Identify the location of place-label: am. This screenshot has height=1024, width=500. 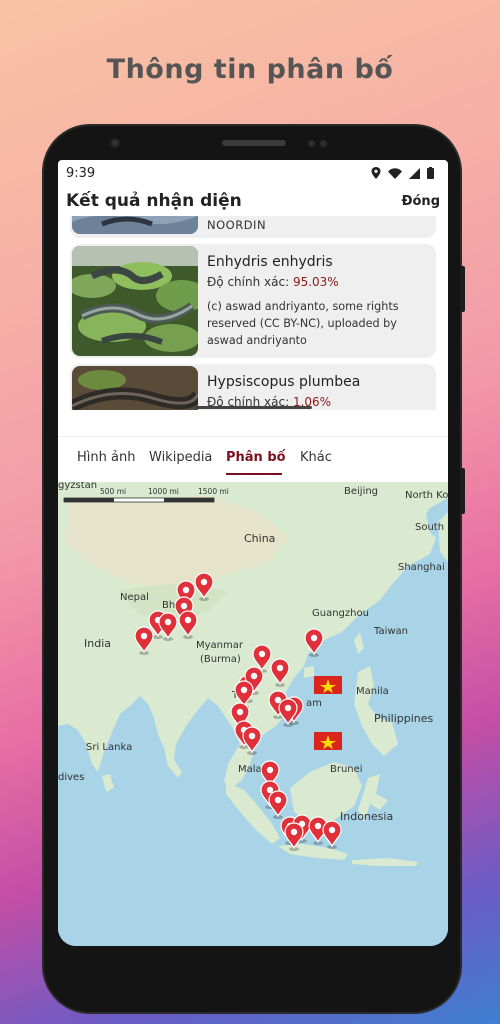
(314, 703).